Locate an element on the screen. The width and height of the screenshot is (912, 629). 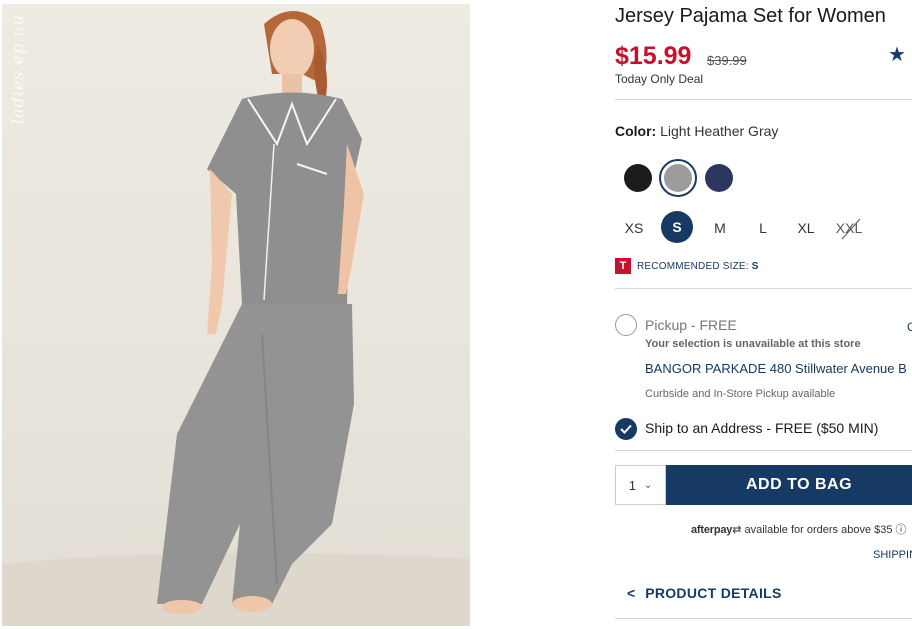
pickup-radio is located at coordinates (626, 325).